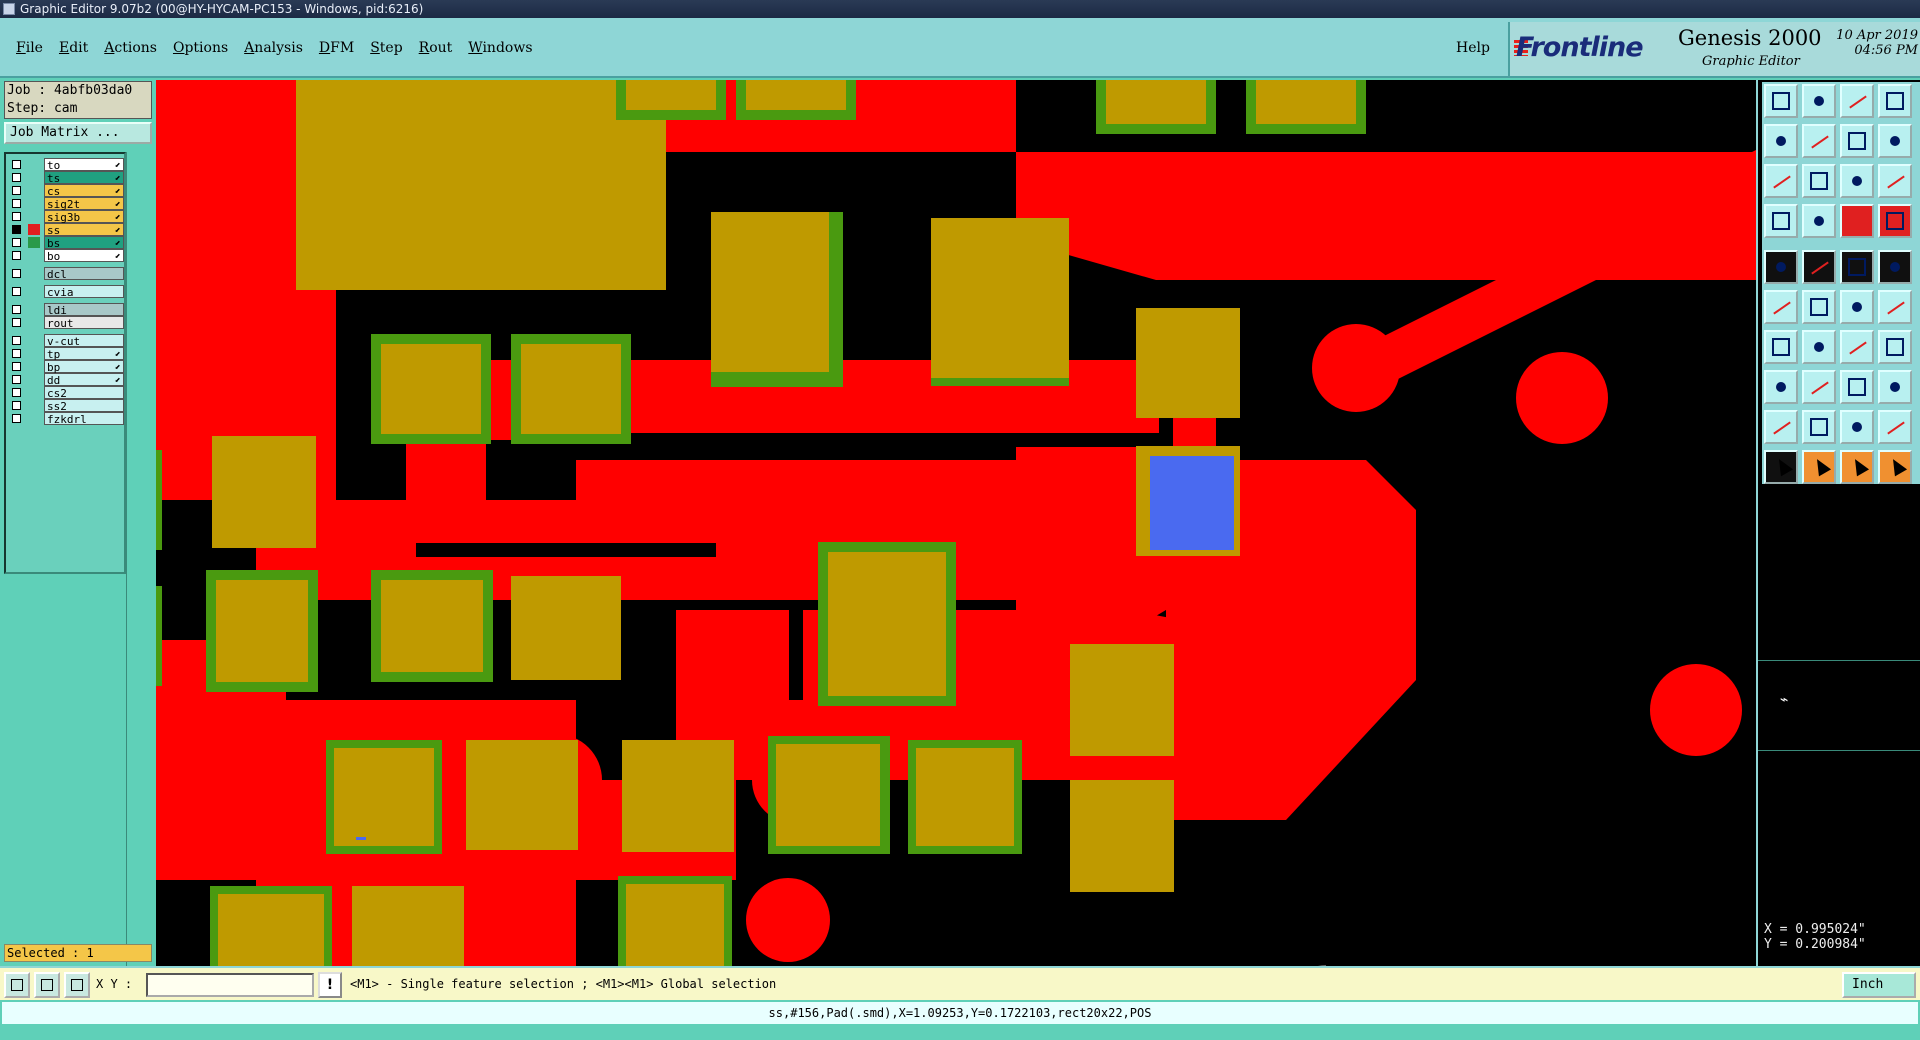 Image resolution: width=1920 pixels, height=1040 pixels. Describe the element at coordinates (84, 341) in the screenshot. I see `layer-name: v-cut` at that location.